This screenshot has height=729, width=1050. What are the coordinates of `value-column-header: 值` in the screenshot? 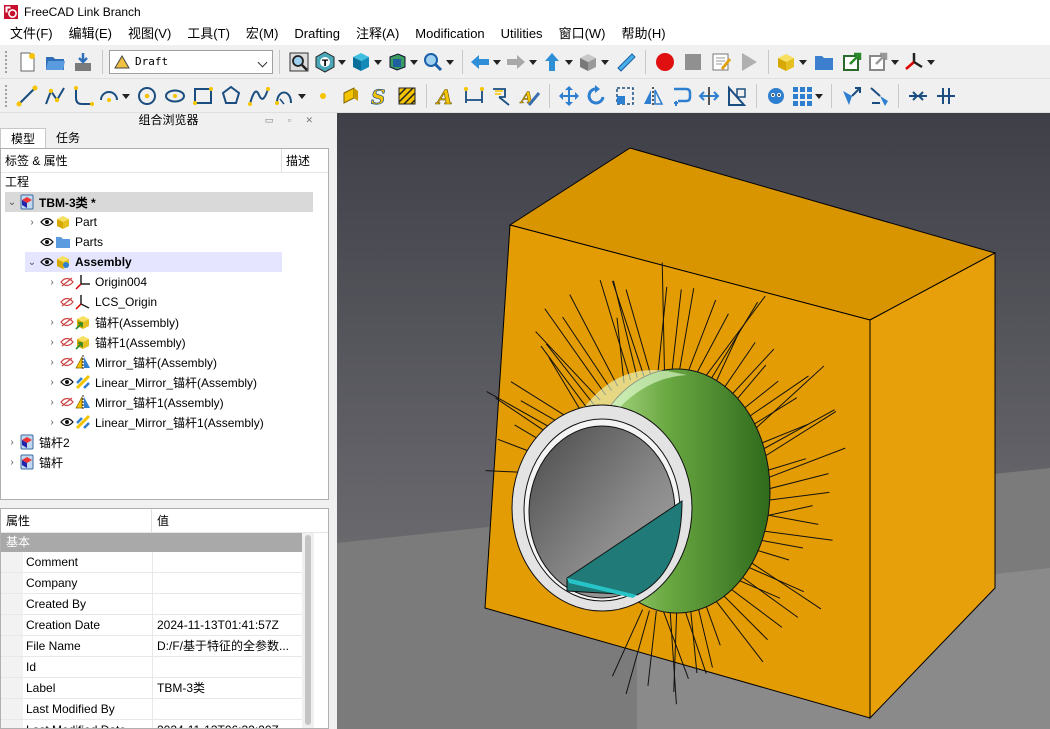 It's located at (160, 521).